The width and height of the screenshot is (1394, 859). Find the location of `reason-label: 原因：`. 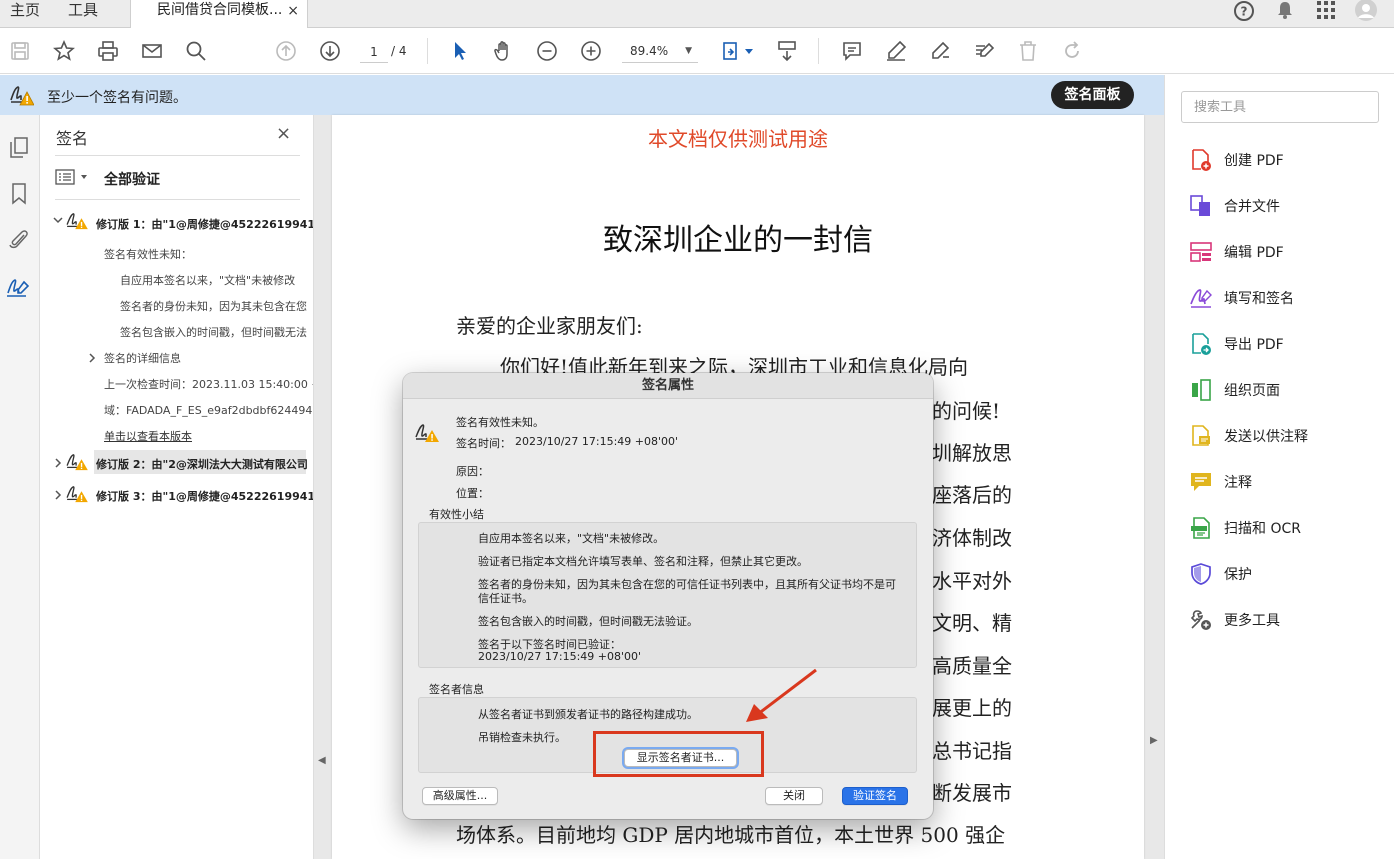

reason-label: 原因： is located at coordinates (472, 471).